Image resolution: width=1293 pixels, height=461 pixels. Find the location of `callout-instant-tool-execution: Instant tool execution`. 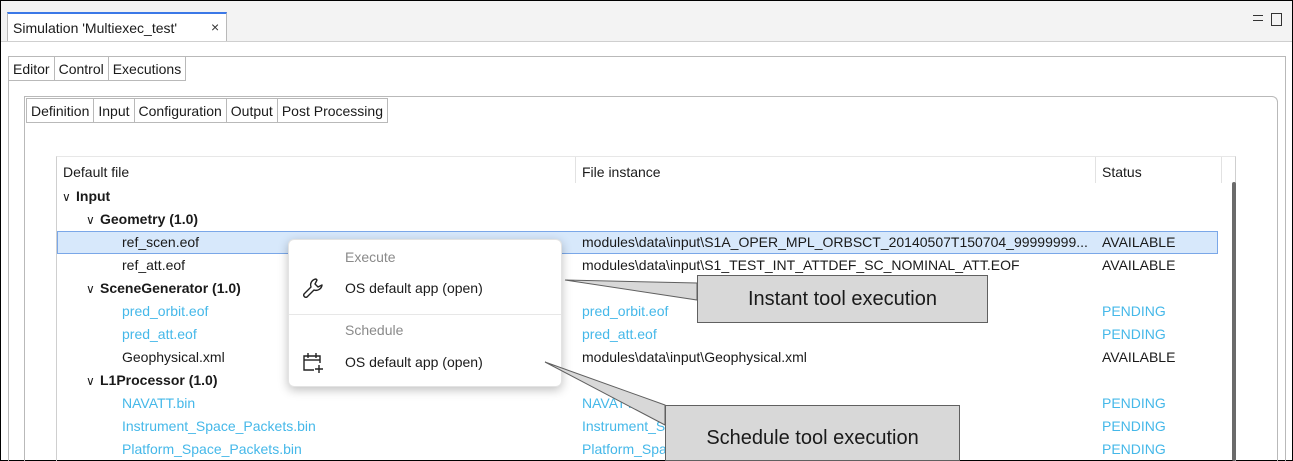

callout-instant-tool-execution: Instant tool execution is located at coordinates (842, 299).